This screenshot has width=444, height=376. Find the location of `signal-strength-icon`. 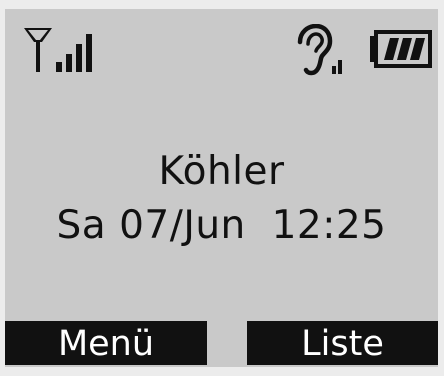

signal-strength-icon is located at coordinates (58, 50).